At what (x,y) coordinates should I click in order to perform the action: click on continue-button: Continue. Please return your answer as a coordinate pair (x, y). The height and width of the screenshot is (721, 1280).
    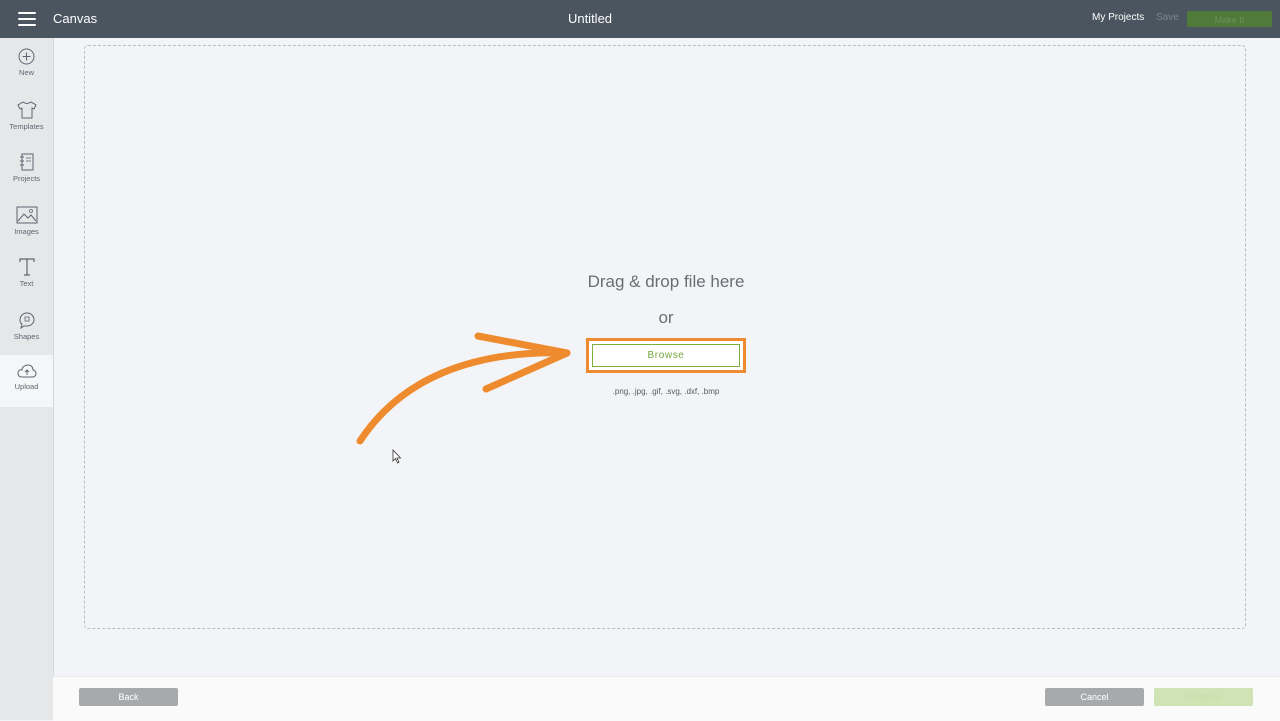
    Looking at the image, I should click on (1203, 697).